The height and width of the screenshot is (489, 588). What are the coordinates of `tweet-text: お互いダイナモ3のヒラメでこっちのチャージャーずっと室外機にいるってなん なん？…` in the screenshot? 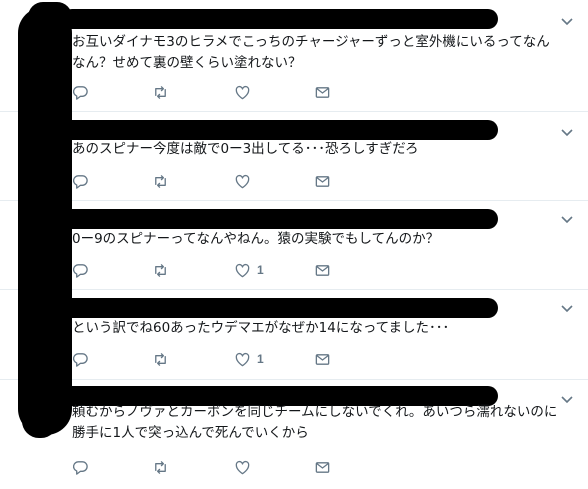 It's located at (311, 52).